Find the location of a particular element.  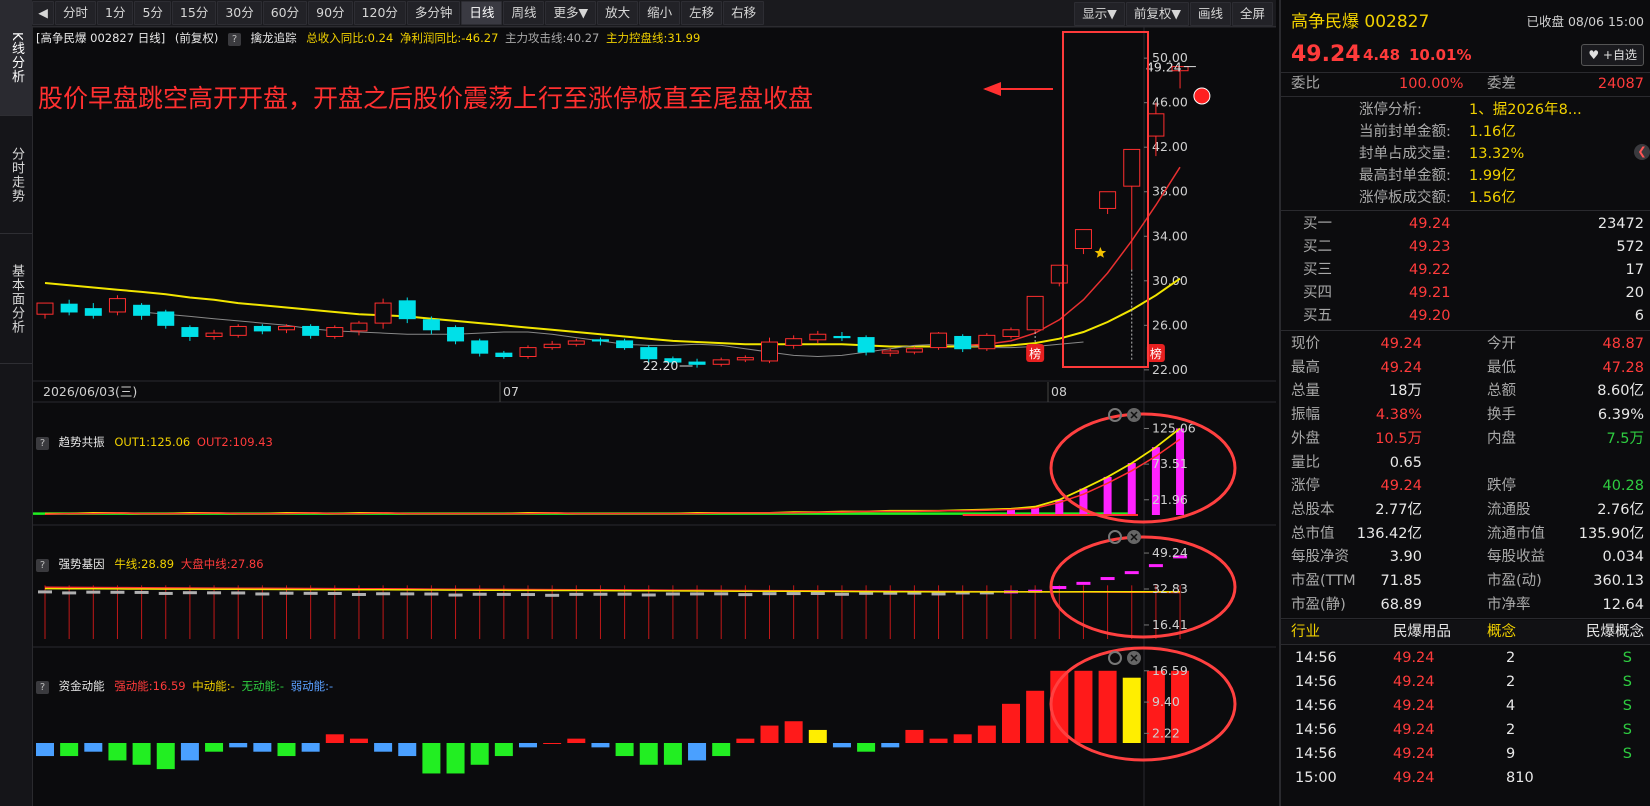

fullscreen-button: 全屏 is located at coordinates (1252, 14).